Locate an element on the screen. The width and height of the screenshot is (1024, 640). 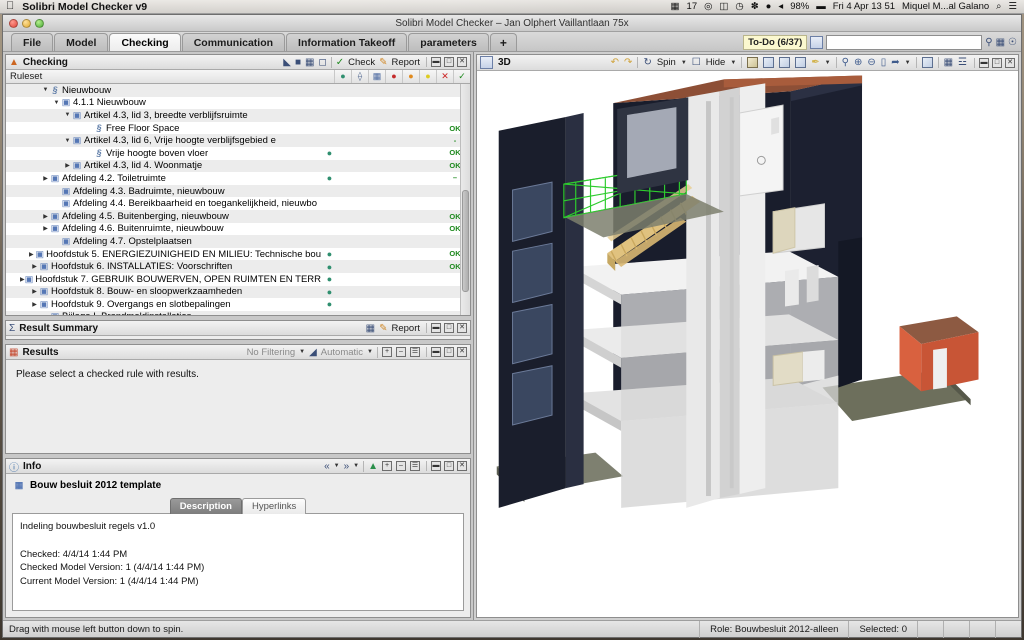
activity-indicator-icon: ▦ is located at coordinates (675, 6).